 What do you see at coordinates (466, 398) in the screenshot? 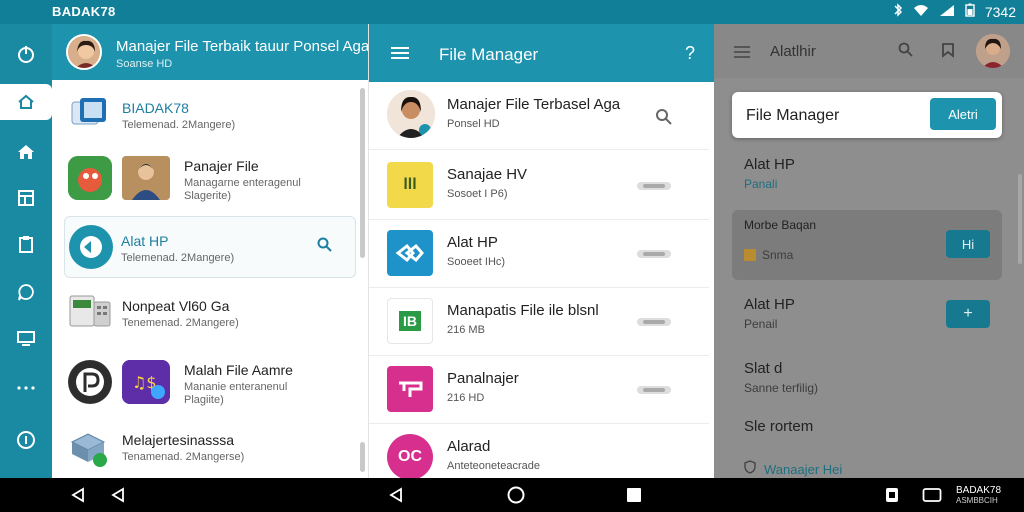
I see `file-row-sub: 216 HD` at bounding box center [466, 398].